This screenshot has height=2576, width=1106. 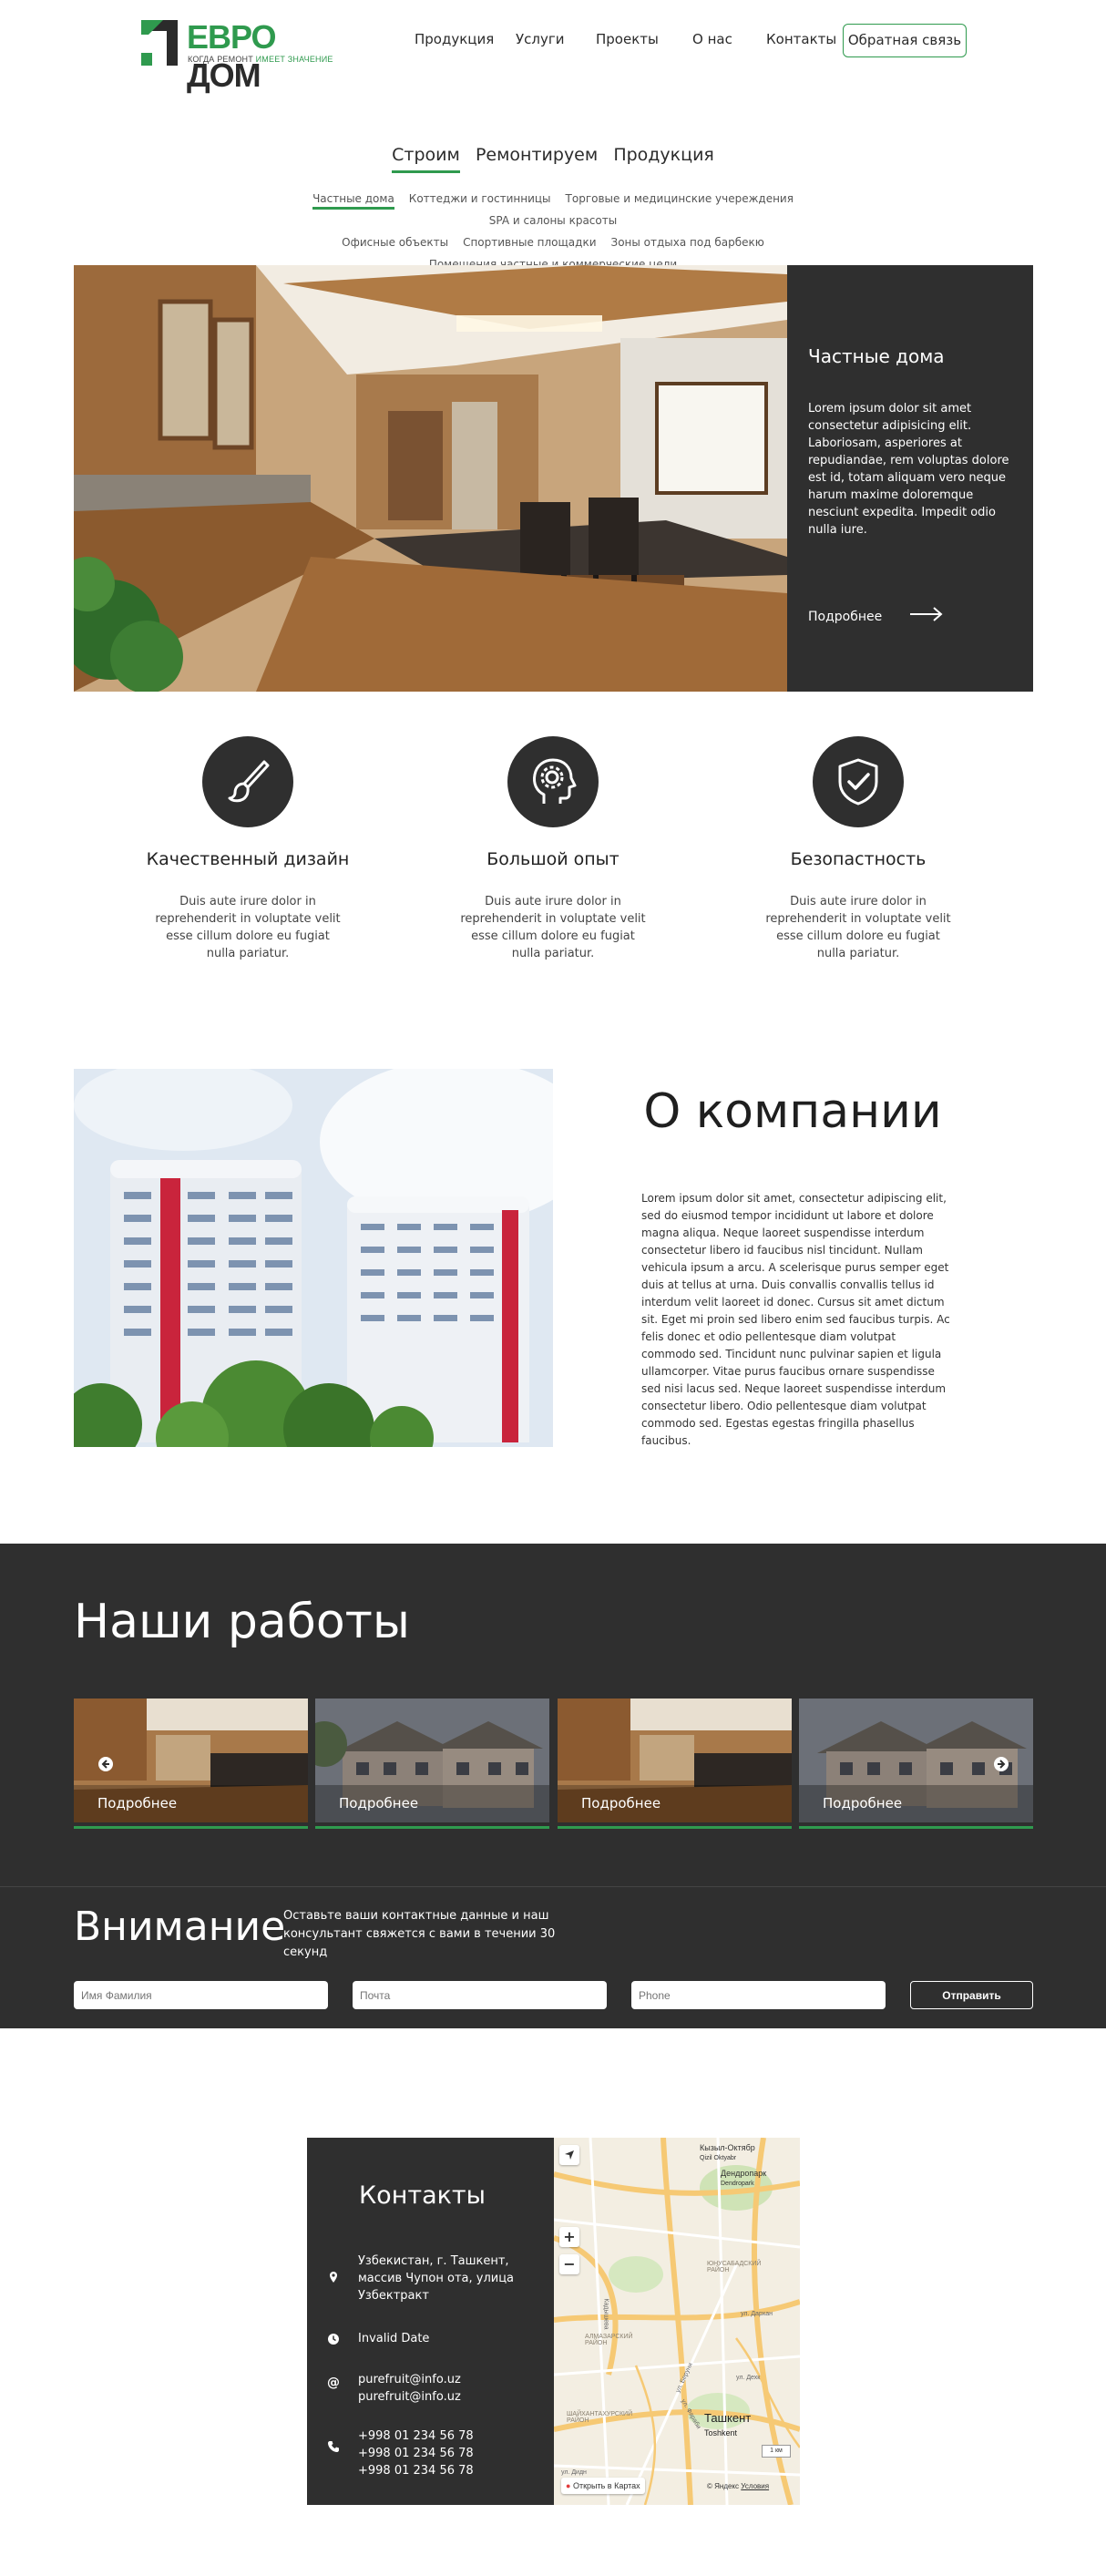 What do you see at coordinates (191, 1766) in the screenshot?
I see `work-card-1: Подробнее` at bounding box center [191, 1766].